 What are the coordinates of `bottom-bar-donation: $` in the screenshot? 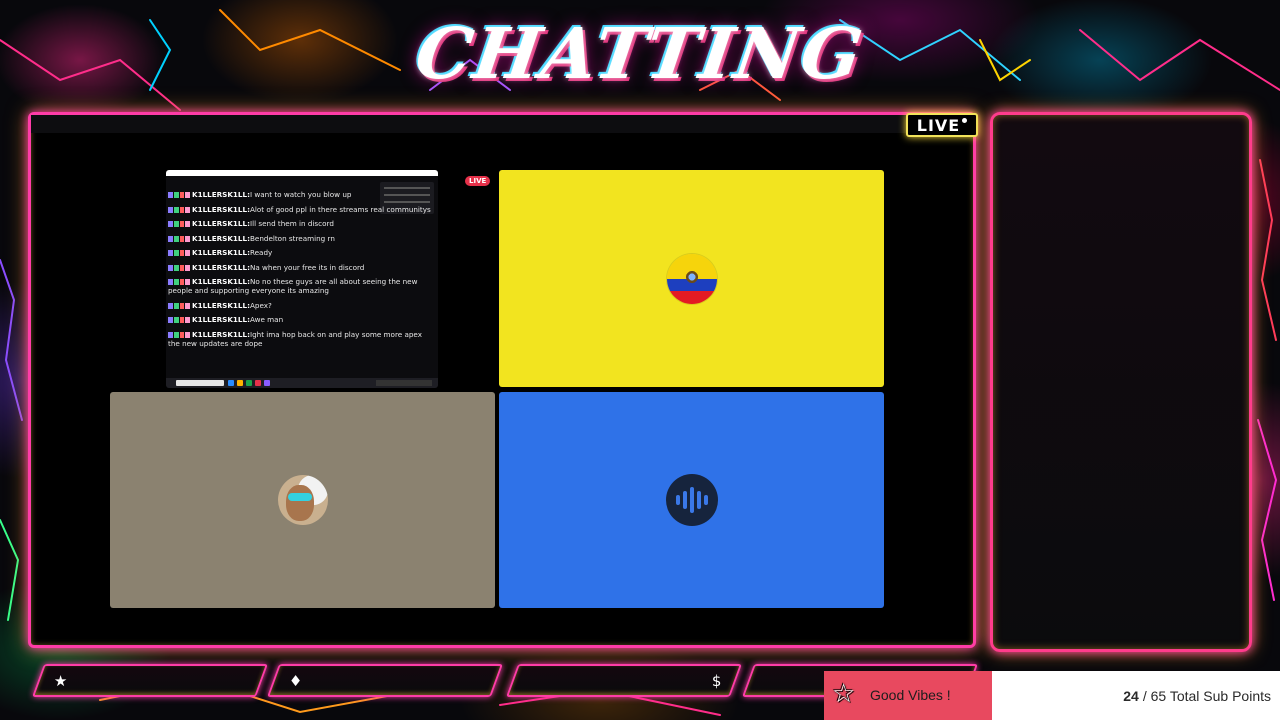 It's located at (624, 680).